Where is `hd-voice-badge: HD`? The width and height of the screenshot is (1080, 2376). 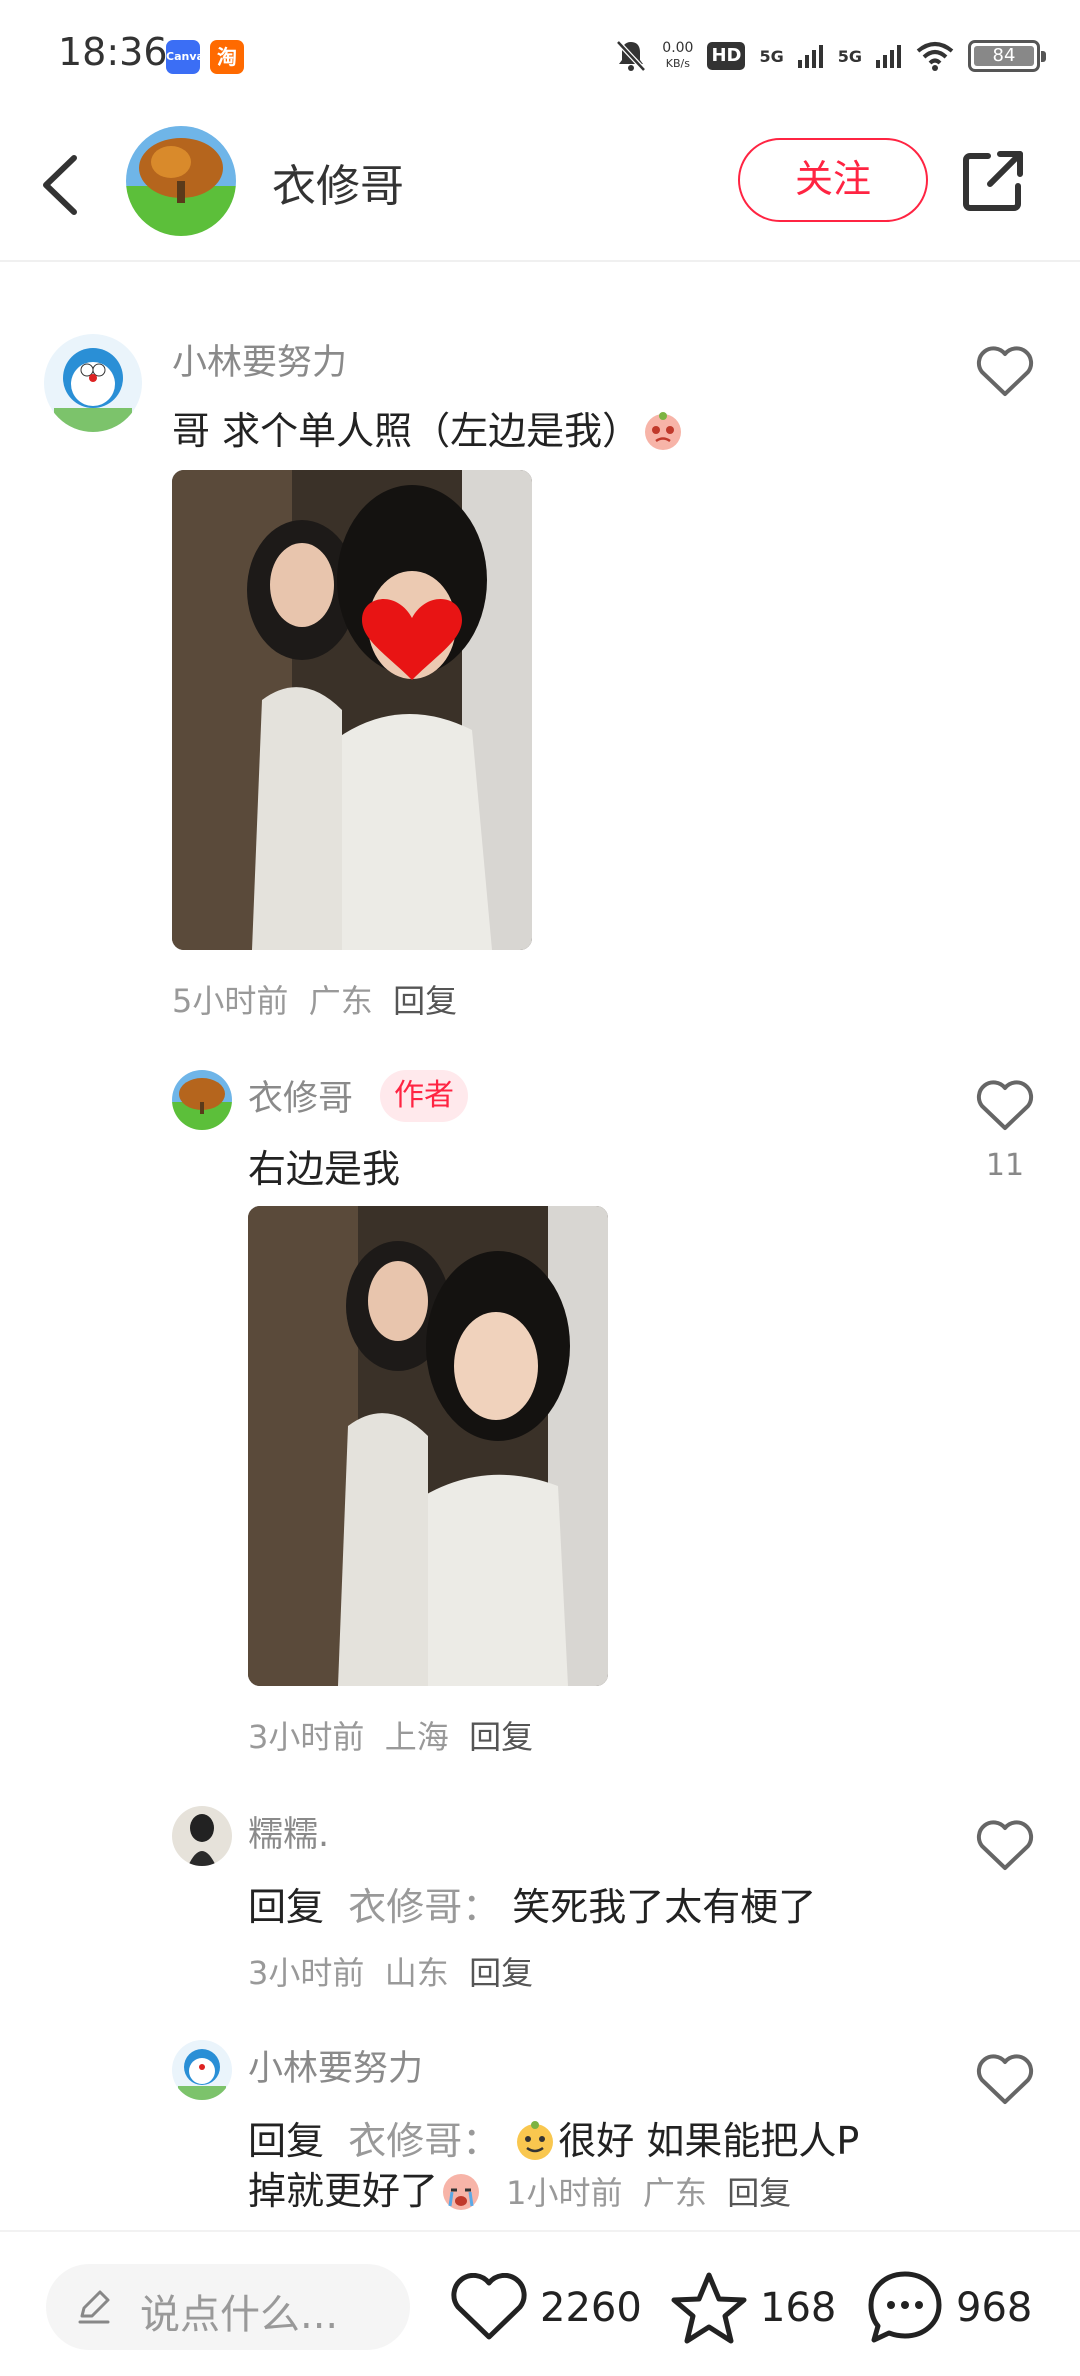 hd-voice-badge: HD is located at coordinates (726, 56).